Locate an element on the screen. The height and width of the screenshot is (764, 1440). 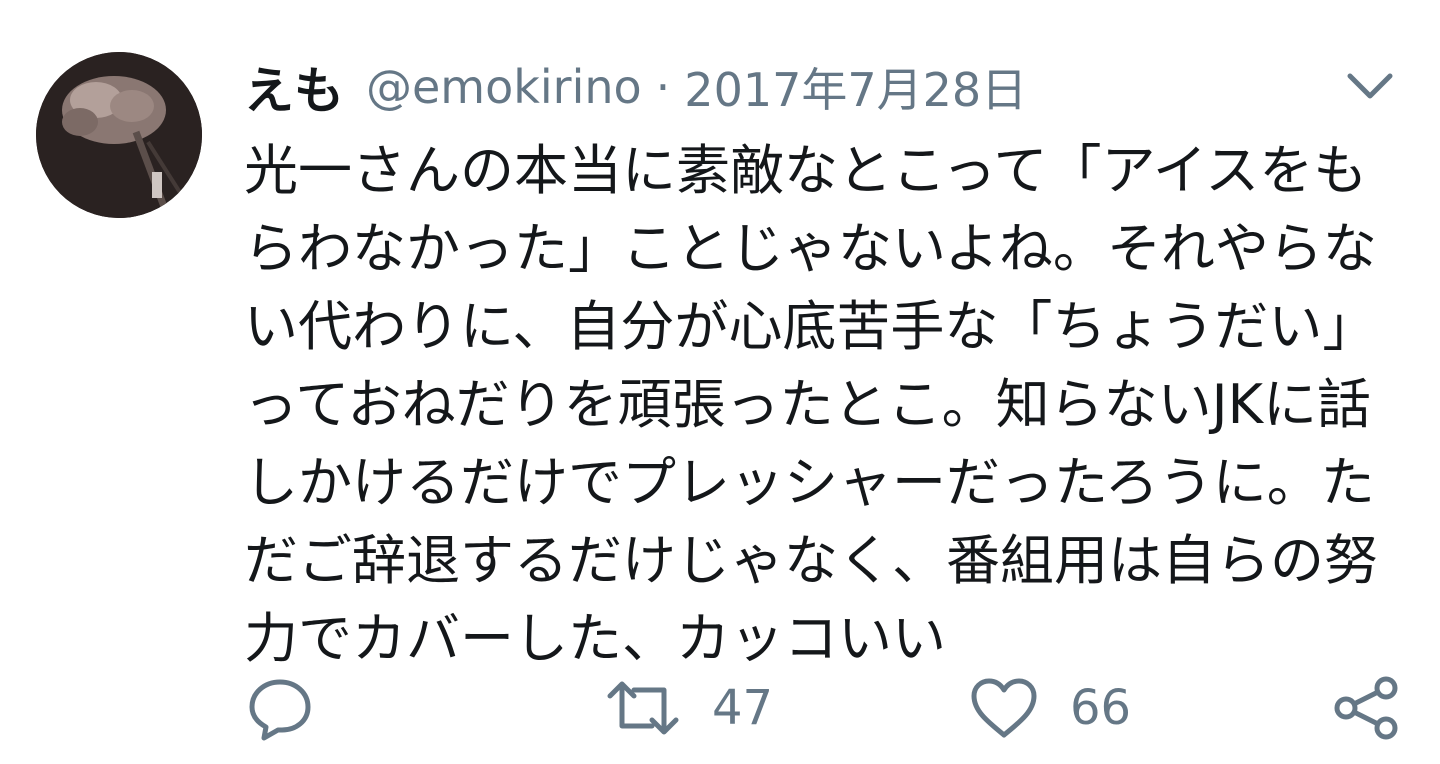
speech-bubble-icon is located at coordinates (280, 708).